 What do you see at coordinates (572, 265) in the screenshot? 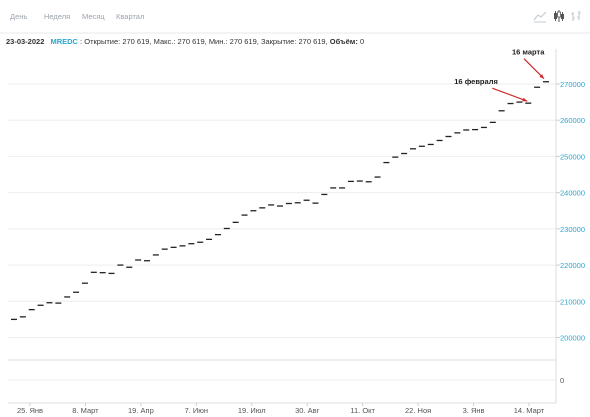
I see `y-tick-label: 220000` at bounding box center [572, 265].